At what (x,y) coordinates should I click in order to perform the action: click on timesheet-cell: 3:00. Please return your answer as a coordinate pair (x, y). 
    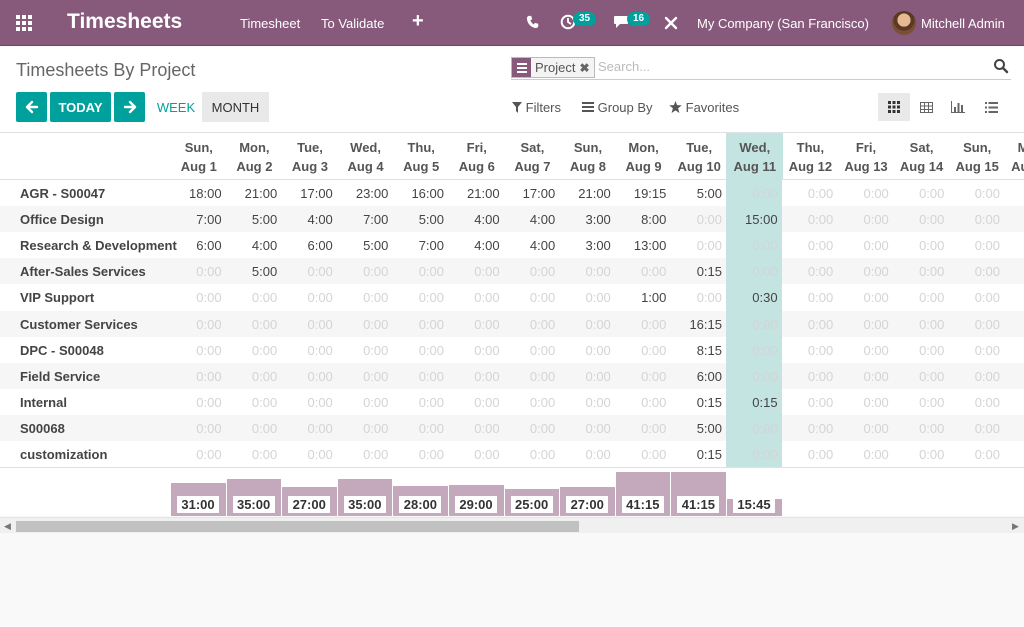
    Looking at the image, I should click on (586, 245).